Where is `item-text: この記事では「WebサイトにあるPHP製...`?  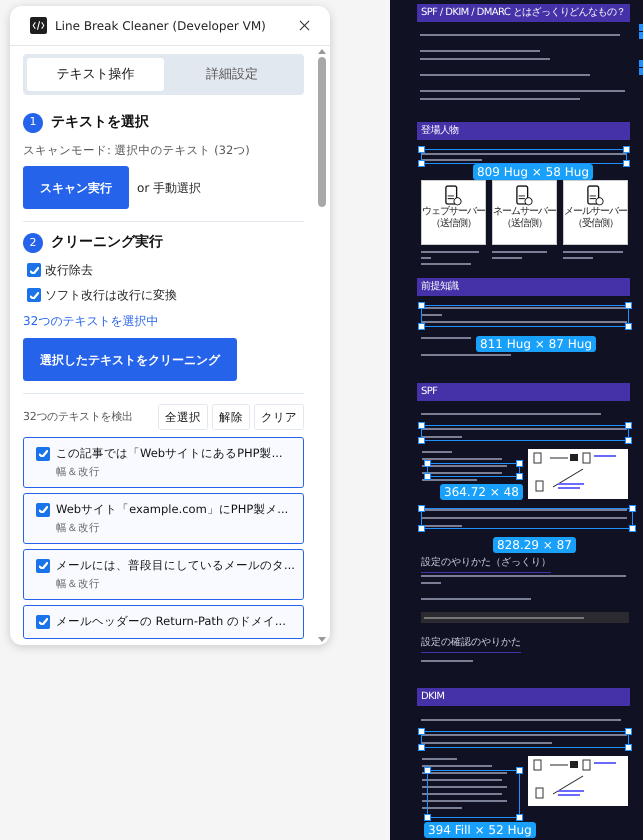 item-text: この記事では「WebサイトにあるPHP製... is located at coordinates (169, 453).